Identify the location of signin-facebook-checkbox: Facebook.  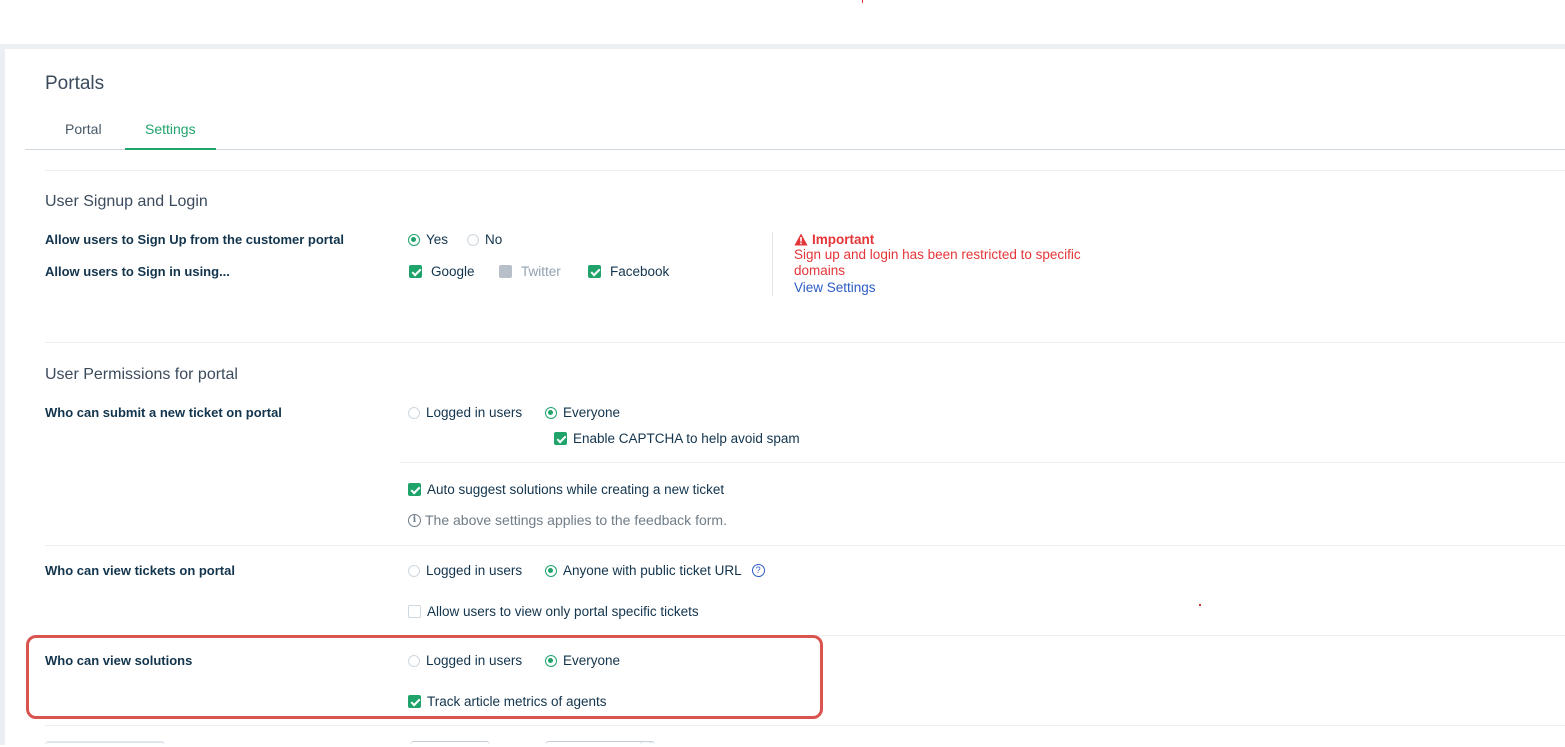
(628, 271).